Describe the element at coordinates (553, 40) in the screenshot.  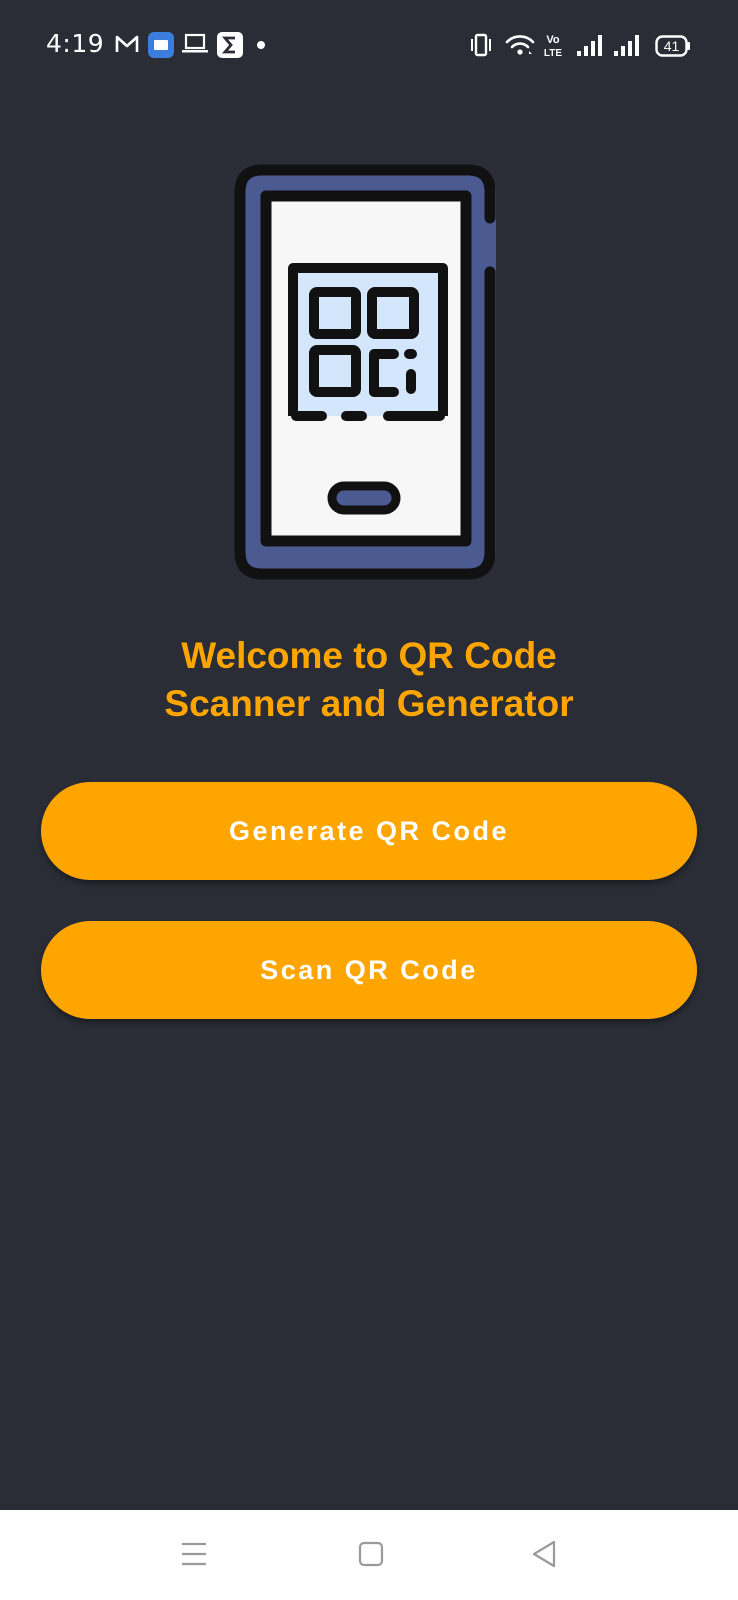
I see `svg-text: Vo` at that location.